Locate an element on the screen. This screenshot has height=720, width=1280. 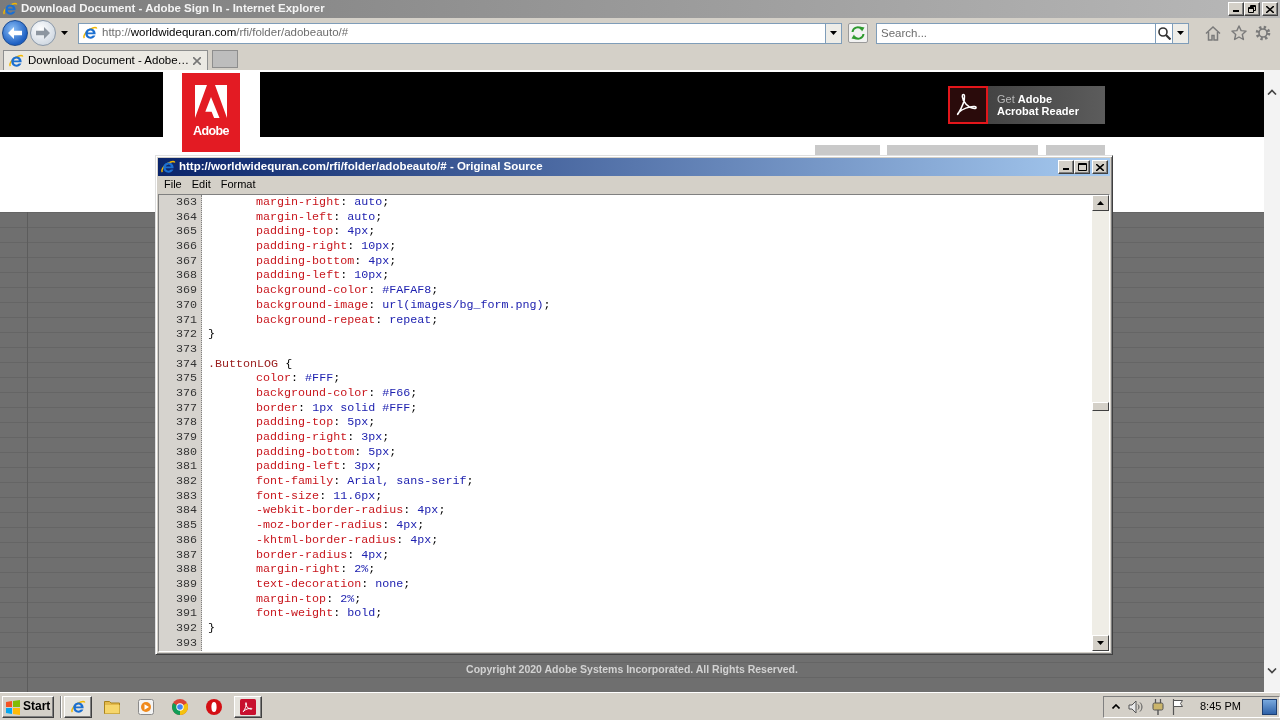
line-number: 387 is located at coordinates (186, 555).